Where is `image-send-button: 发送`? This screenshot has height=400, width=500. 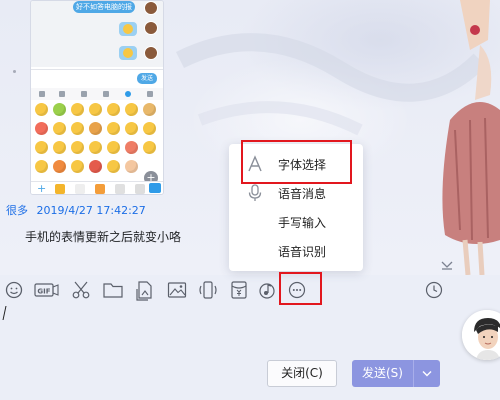 image-send-button: 发送 is located at coordinates (147, 78).